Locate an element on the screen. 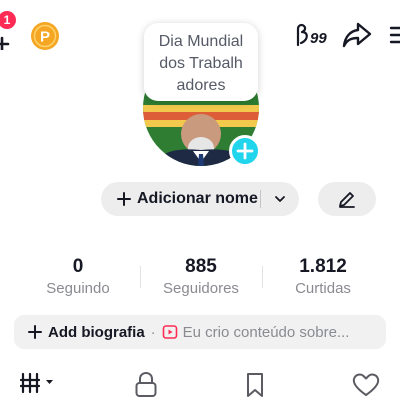 This screenshot has height=400, width=400. stories-button: 99 is located at coordinates (315, 35).